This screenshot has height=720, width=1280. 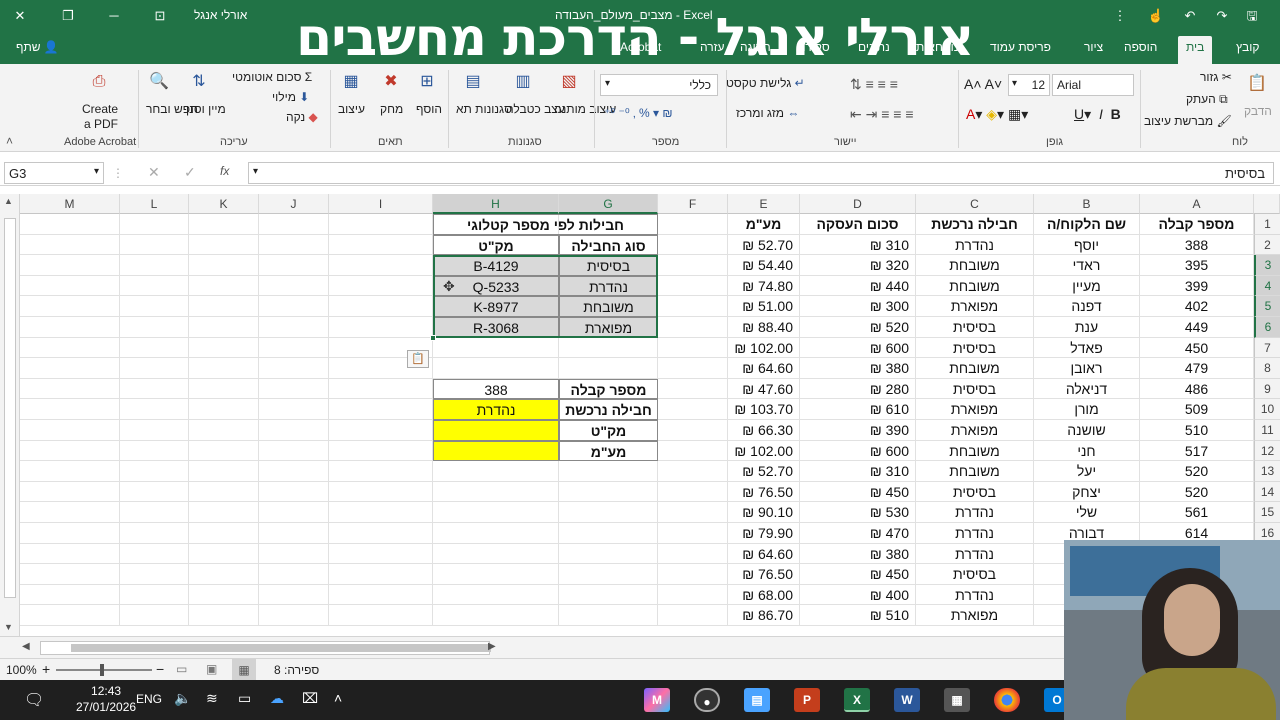 What do you see at coordinates (154, 204) in the screenshot?
I see `column-header-l: L` at bounding box center [154, 204].